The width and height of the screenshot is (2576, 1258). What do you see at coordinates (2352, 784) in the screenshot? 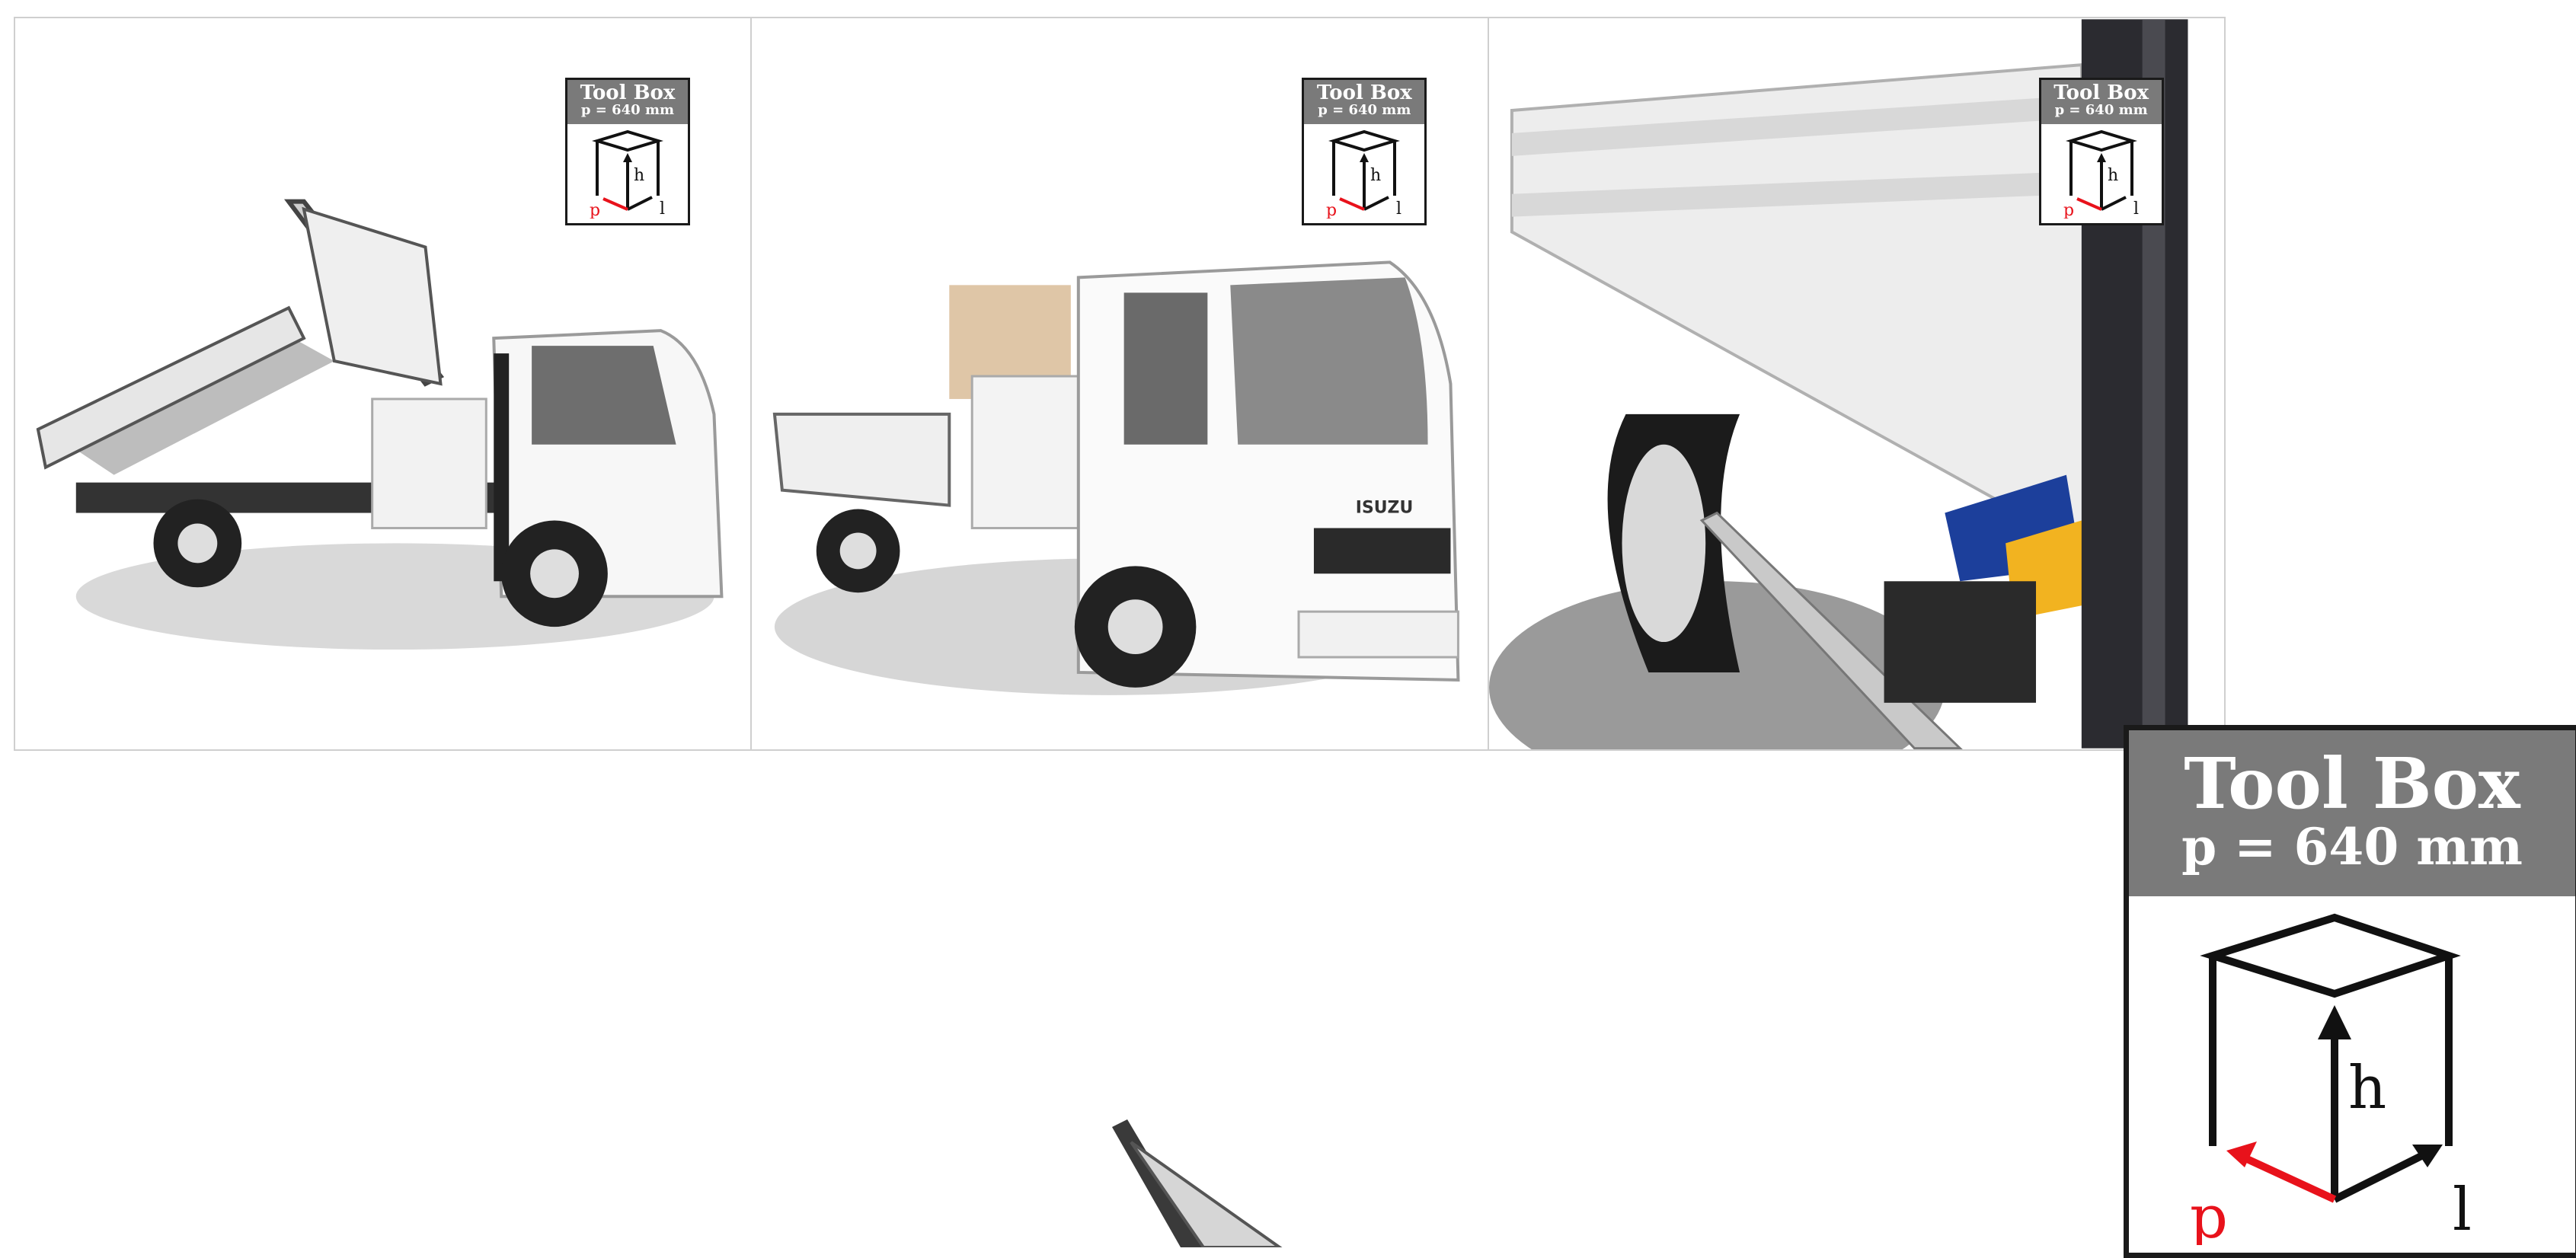
I see `tool-box-zoom-title: Tool Box` at bounding box center [2352, 784].